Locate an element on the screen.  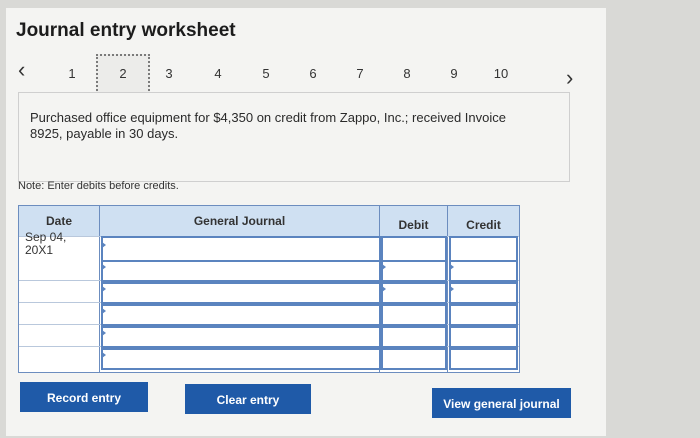
clear-entry-button: Clear entry is located at coordinates (248, 399).